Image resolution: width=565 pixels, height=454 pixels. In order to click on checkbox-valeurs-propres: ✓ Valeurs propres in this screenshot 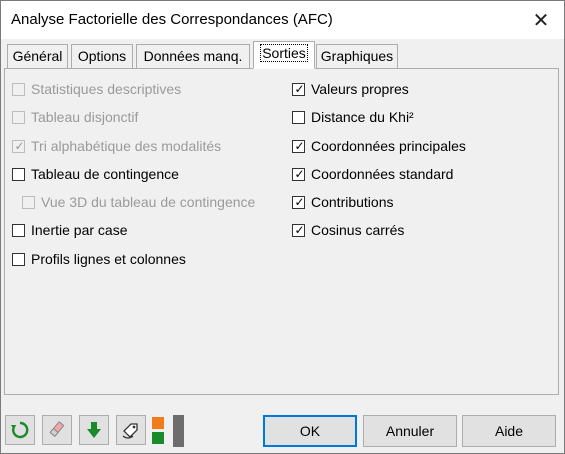, I will do `click(350, 89)`.